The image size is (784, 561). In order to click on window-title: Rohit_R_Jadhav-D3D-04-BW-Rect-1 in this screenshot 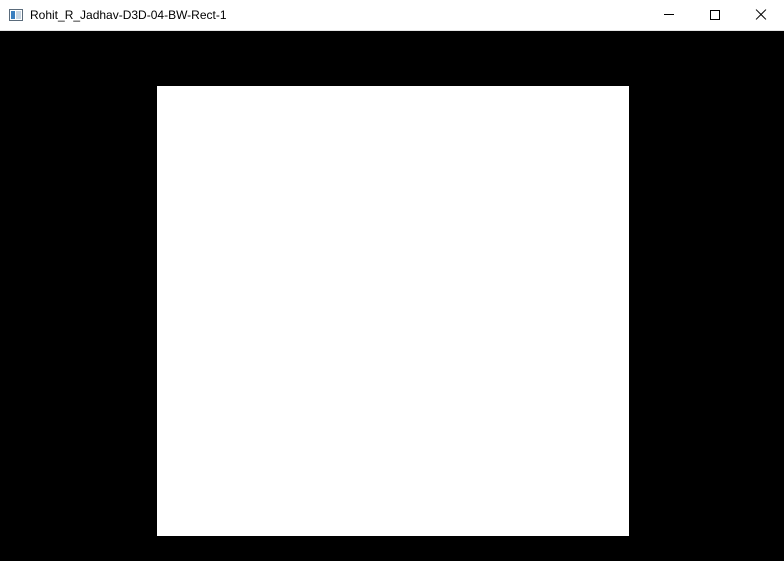, I will do `click(128, 15)`.